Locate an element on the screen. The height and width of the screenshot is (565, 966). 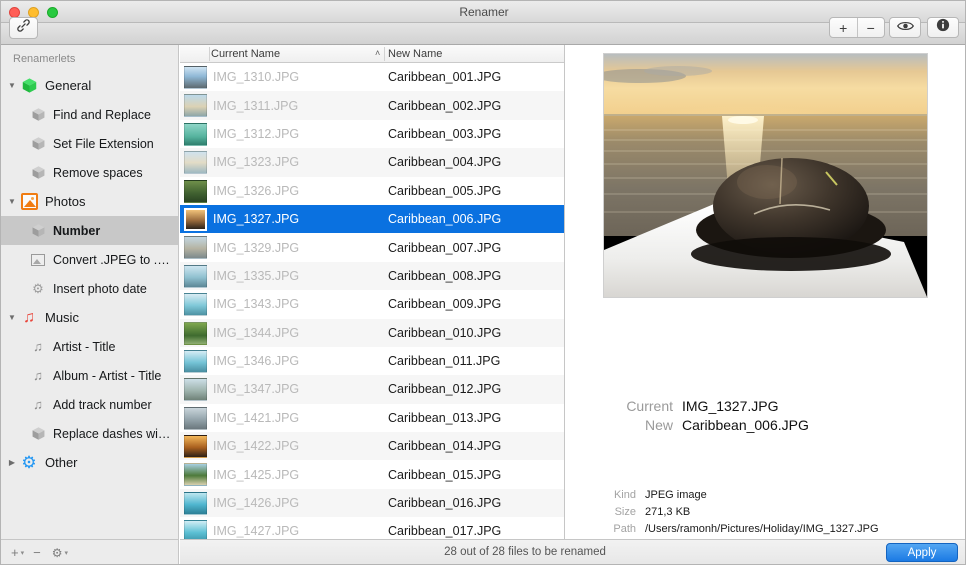
table-row: IMG_1344.JPG Caribbean_010.JPG is located at coordinates (372, 332).